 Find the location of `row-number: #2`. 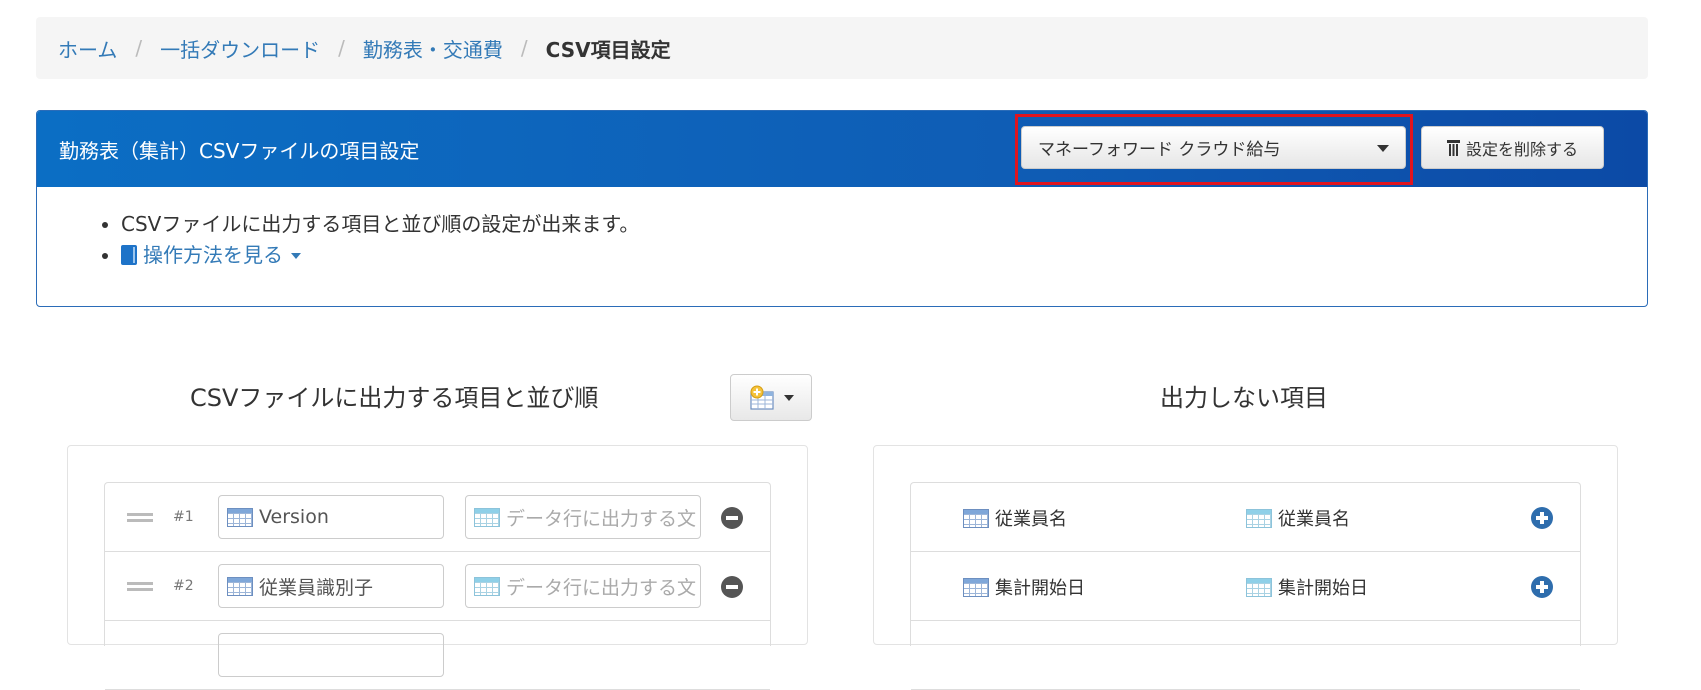

row-number: #2 is located at coordinates (183, 586).